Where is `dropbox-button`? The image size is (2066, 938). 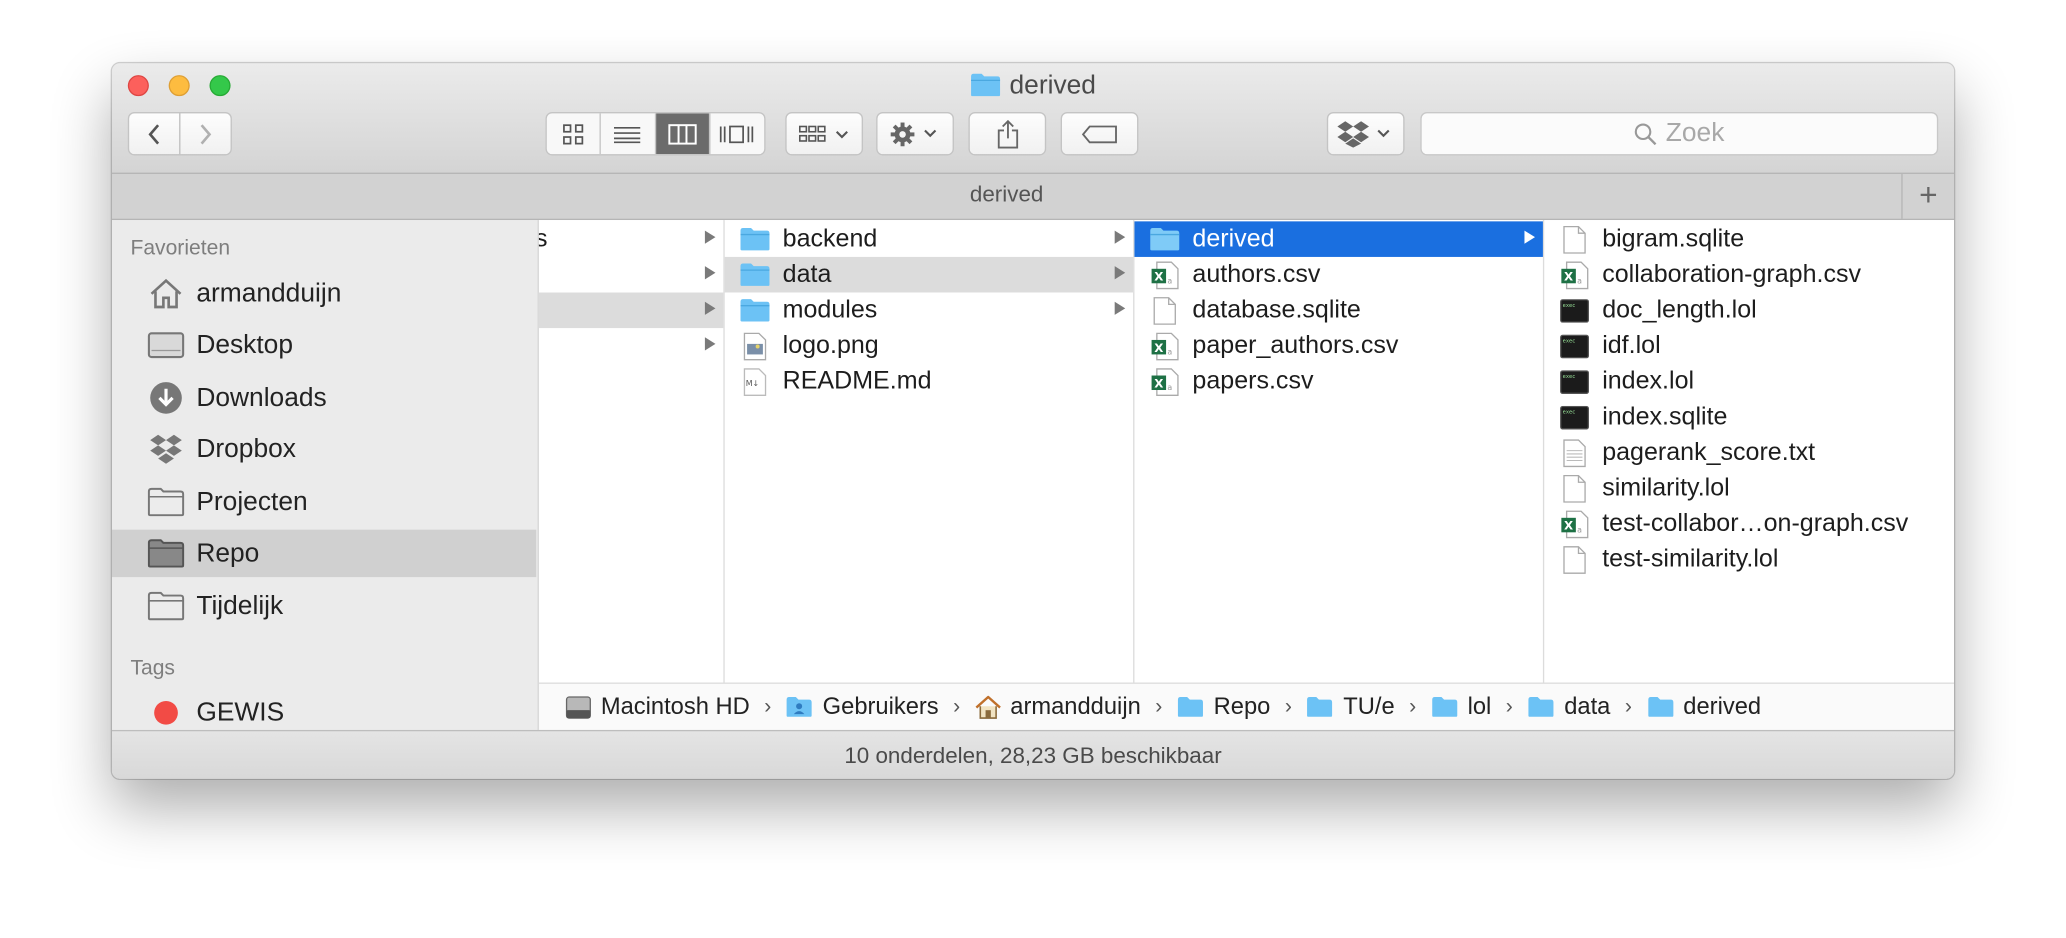
dropbox-button is located at coordinates (1365, 133).